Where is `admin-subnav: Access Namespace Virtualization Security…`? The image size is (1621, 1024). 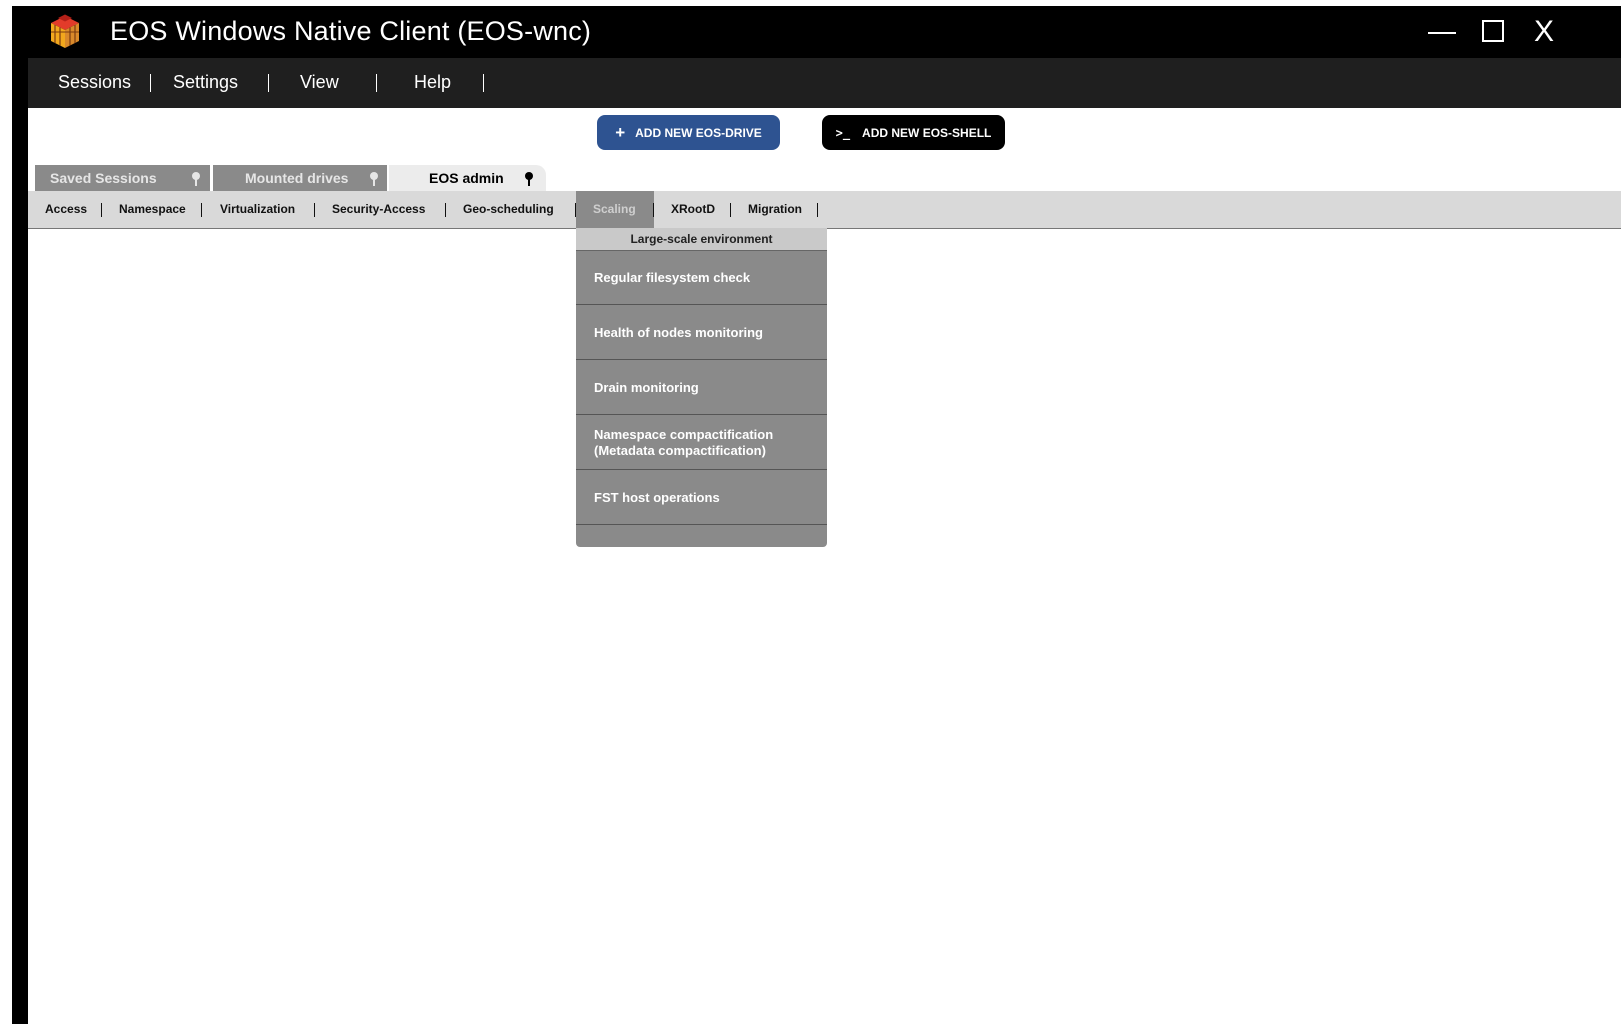
admin-subnav: Access Namespace Virtualization Security… is located at coordinates (824, 210).